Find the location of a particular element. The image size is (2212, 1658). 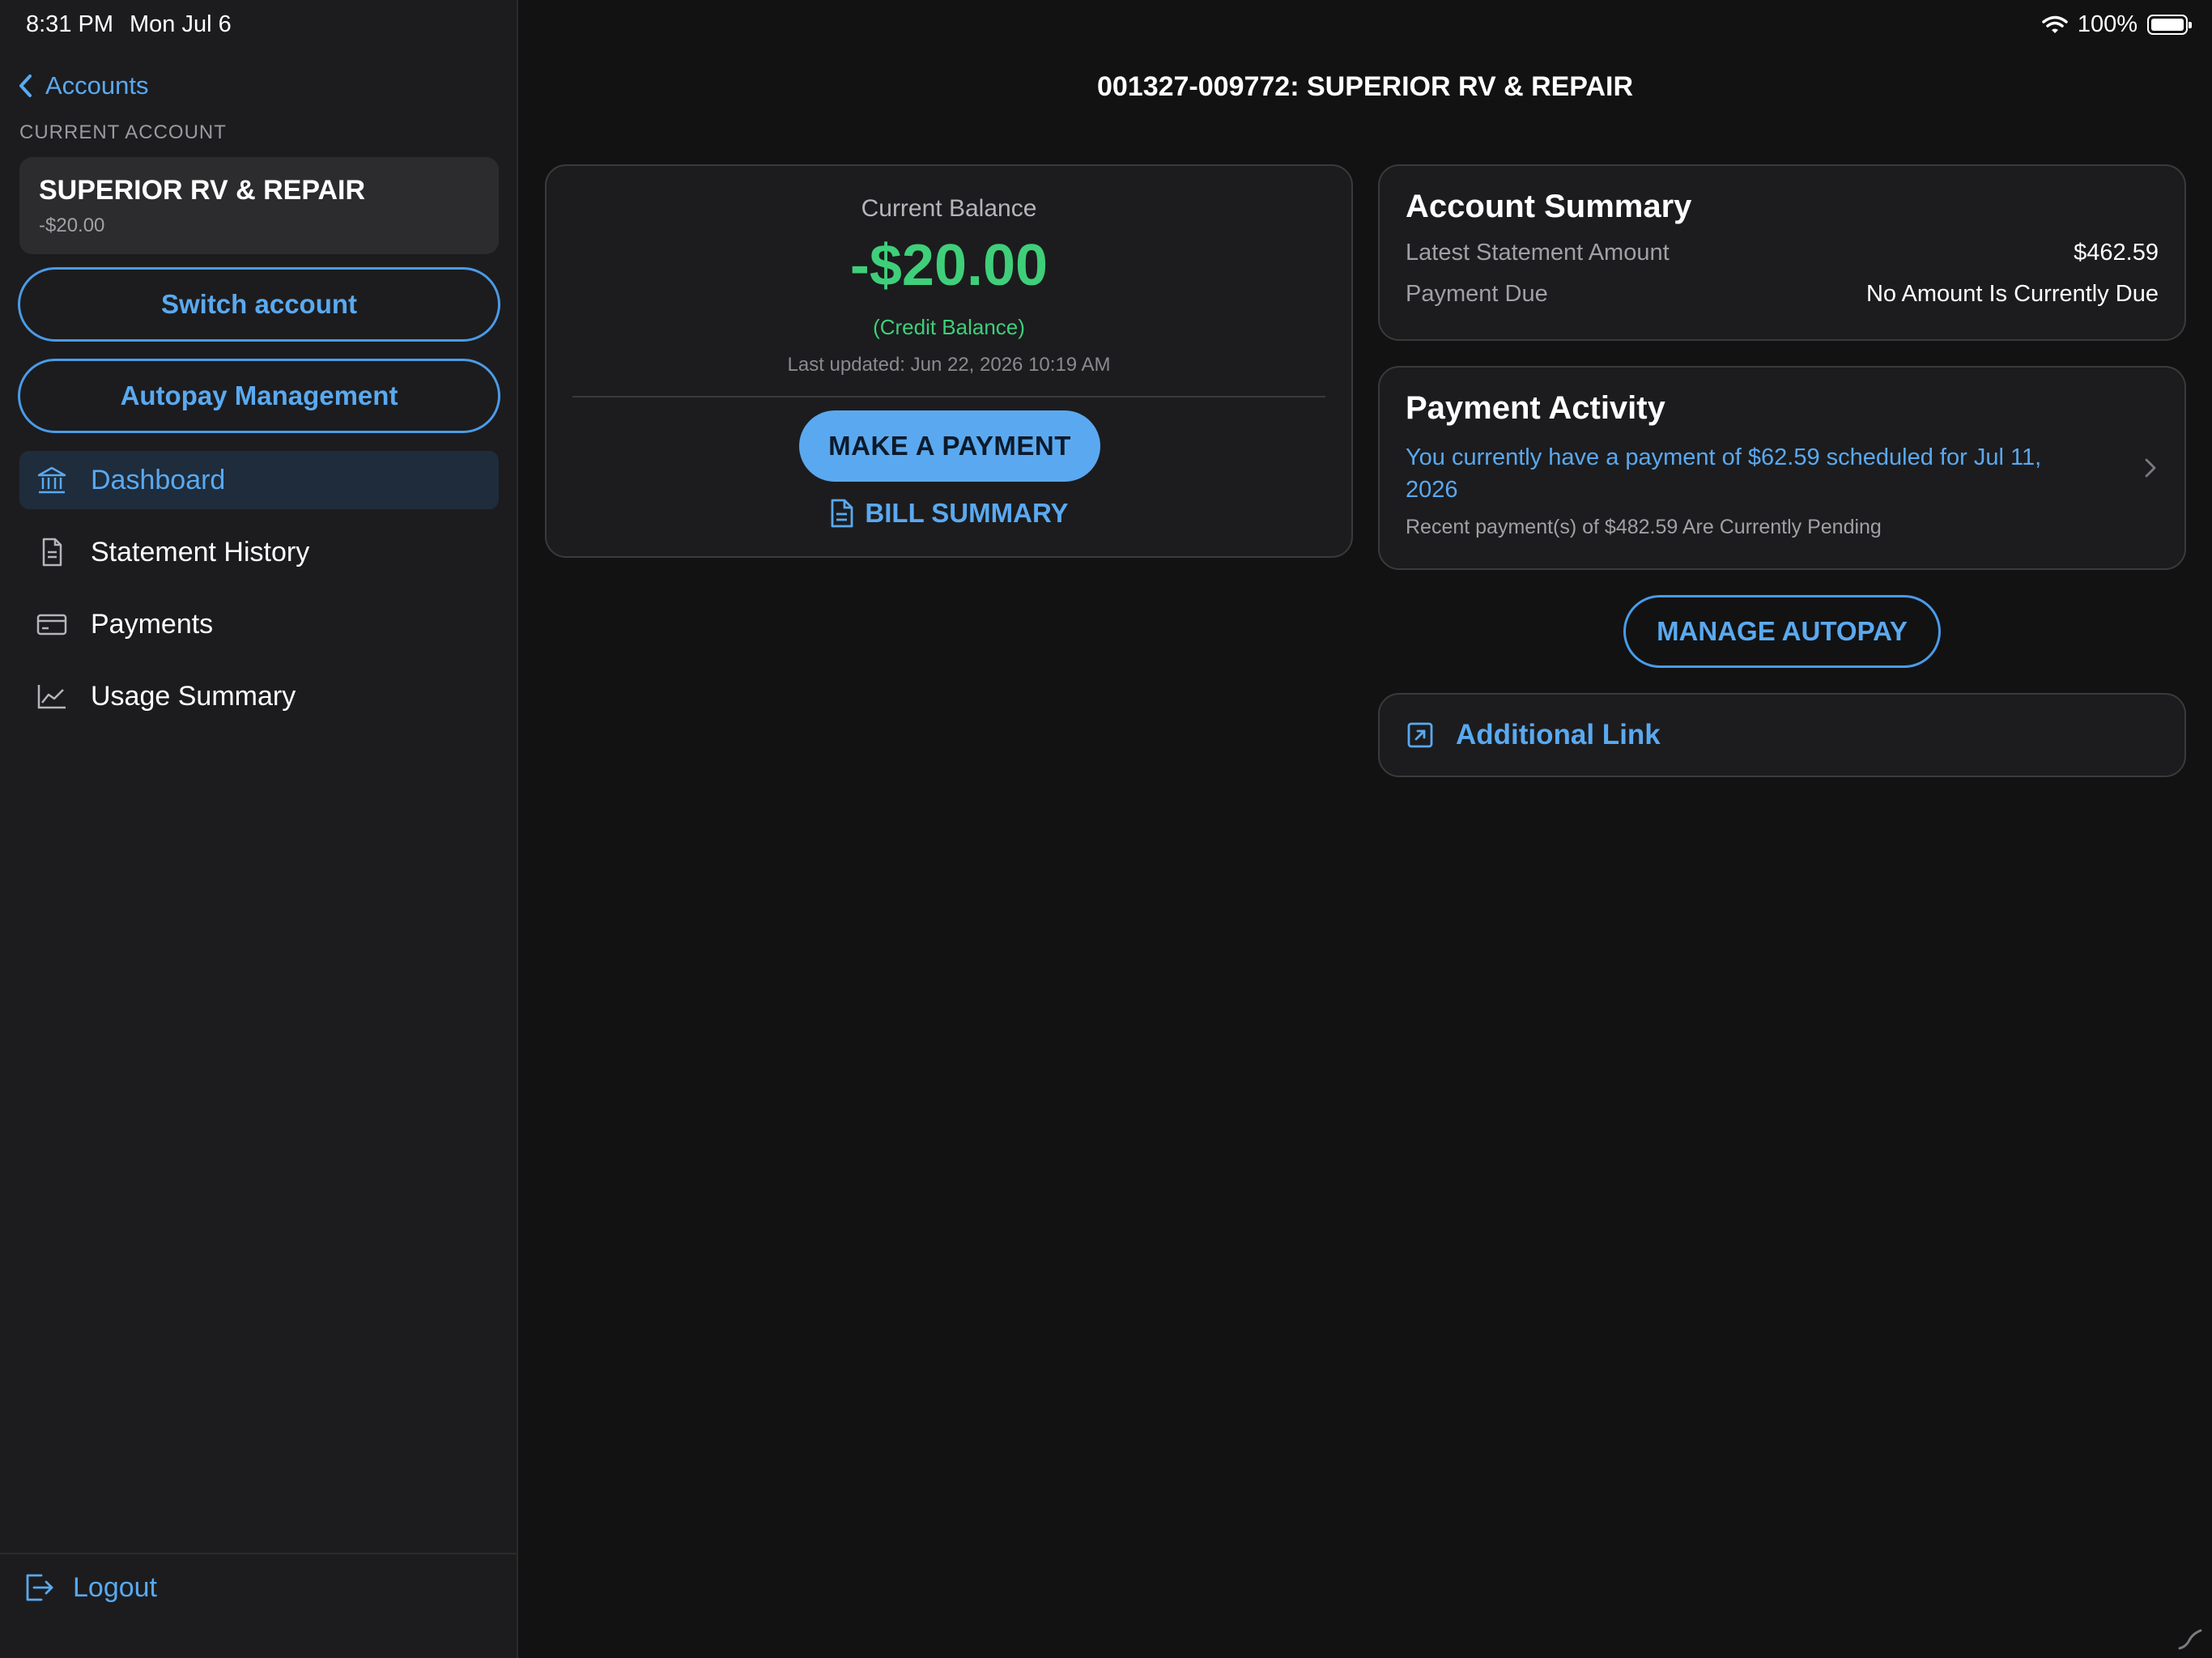

logout-button: Logout is located at coordinates (89, 1588).